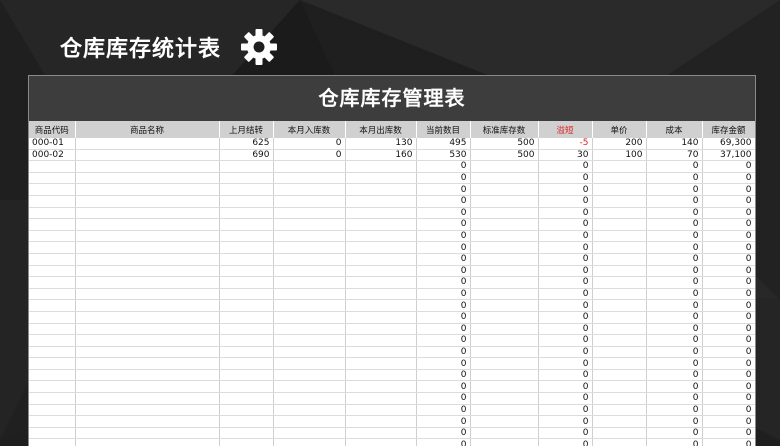 The image size is (780, 446). I want to click on table-cell: 37,100, so click(728, 155).